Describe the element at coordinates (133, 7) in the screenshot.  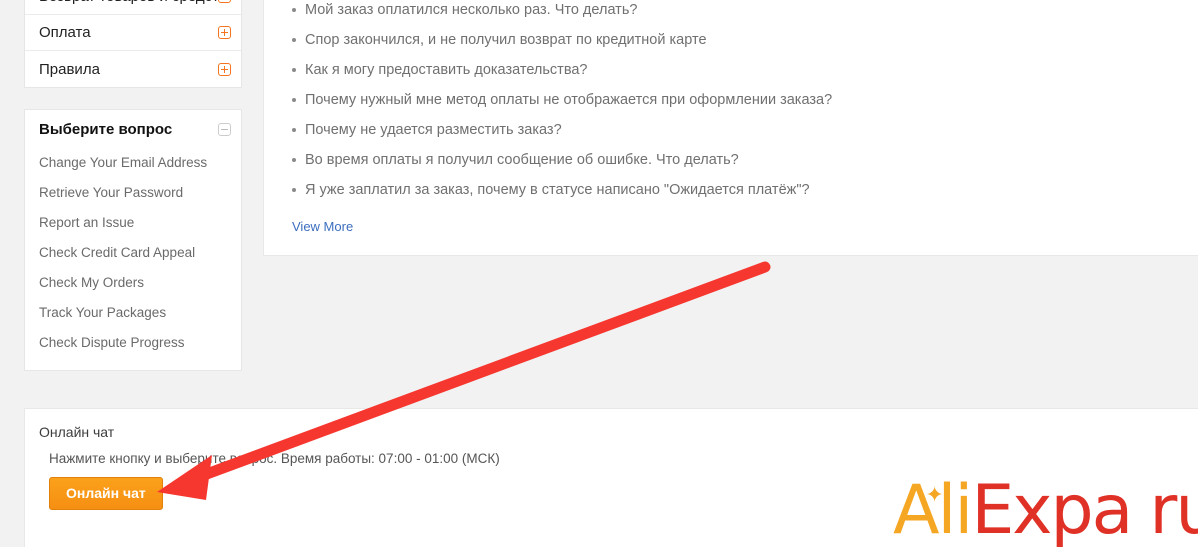
I see `sidebar-category-row-0: Возврат товаров и средств` at that location.